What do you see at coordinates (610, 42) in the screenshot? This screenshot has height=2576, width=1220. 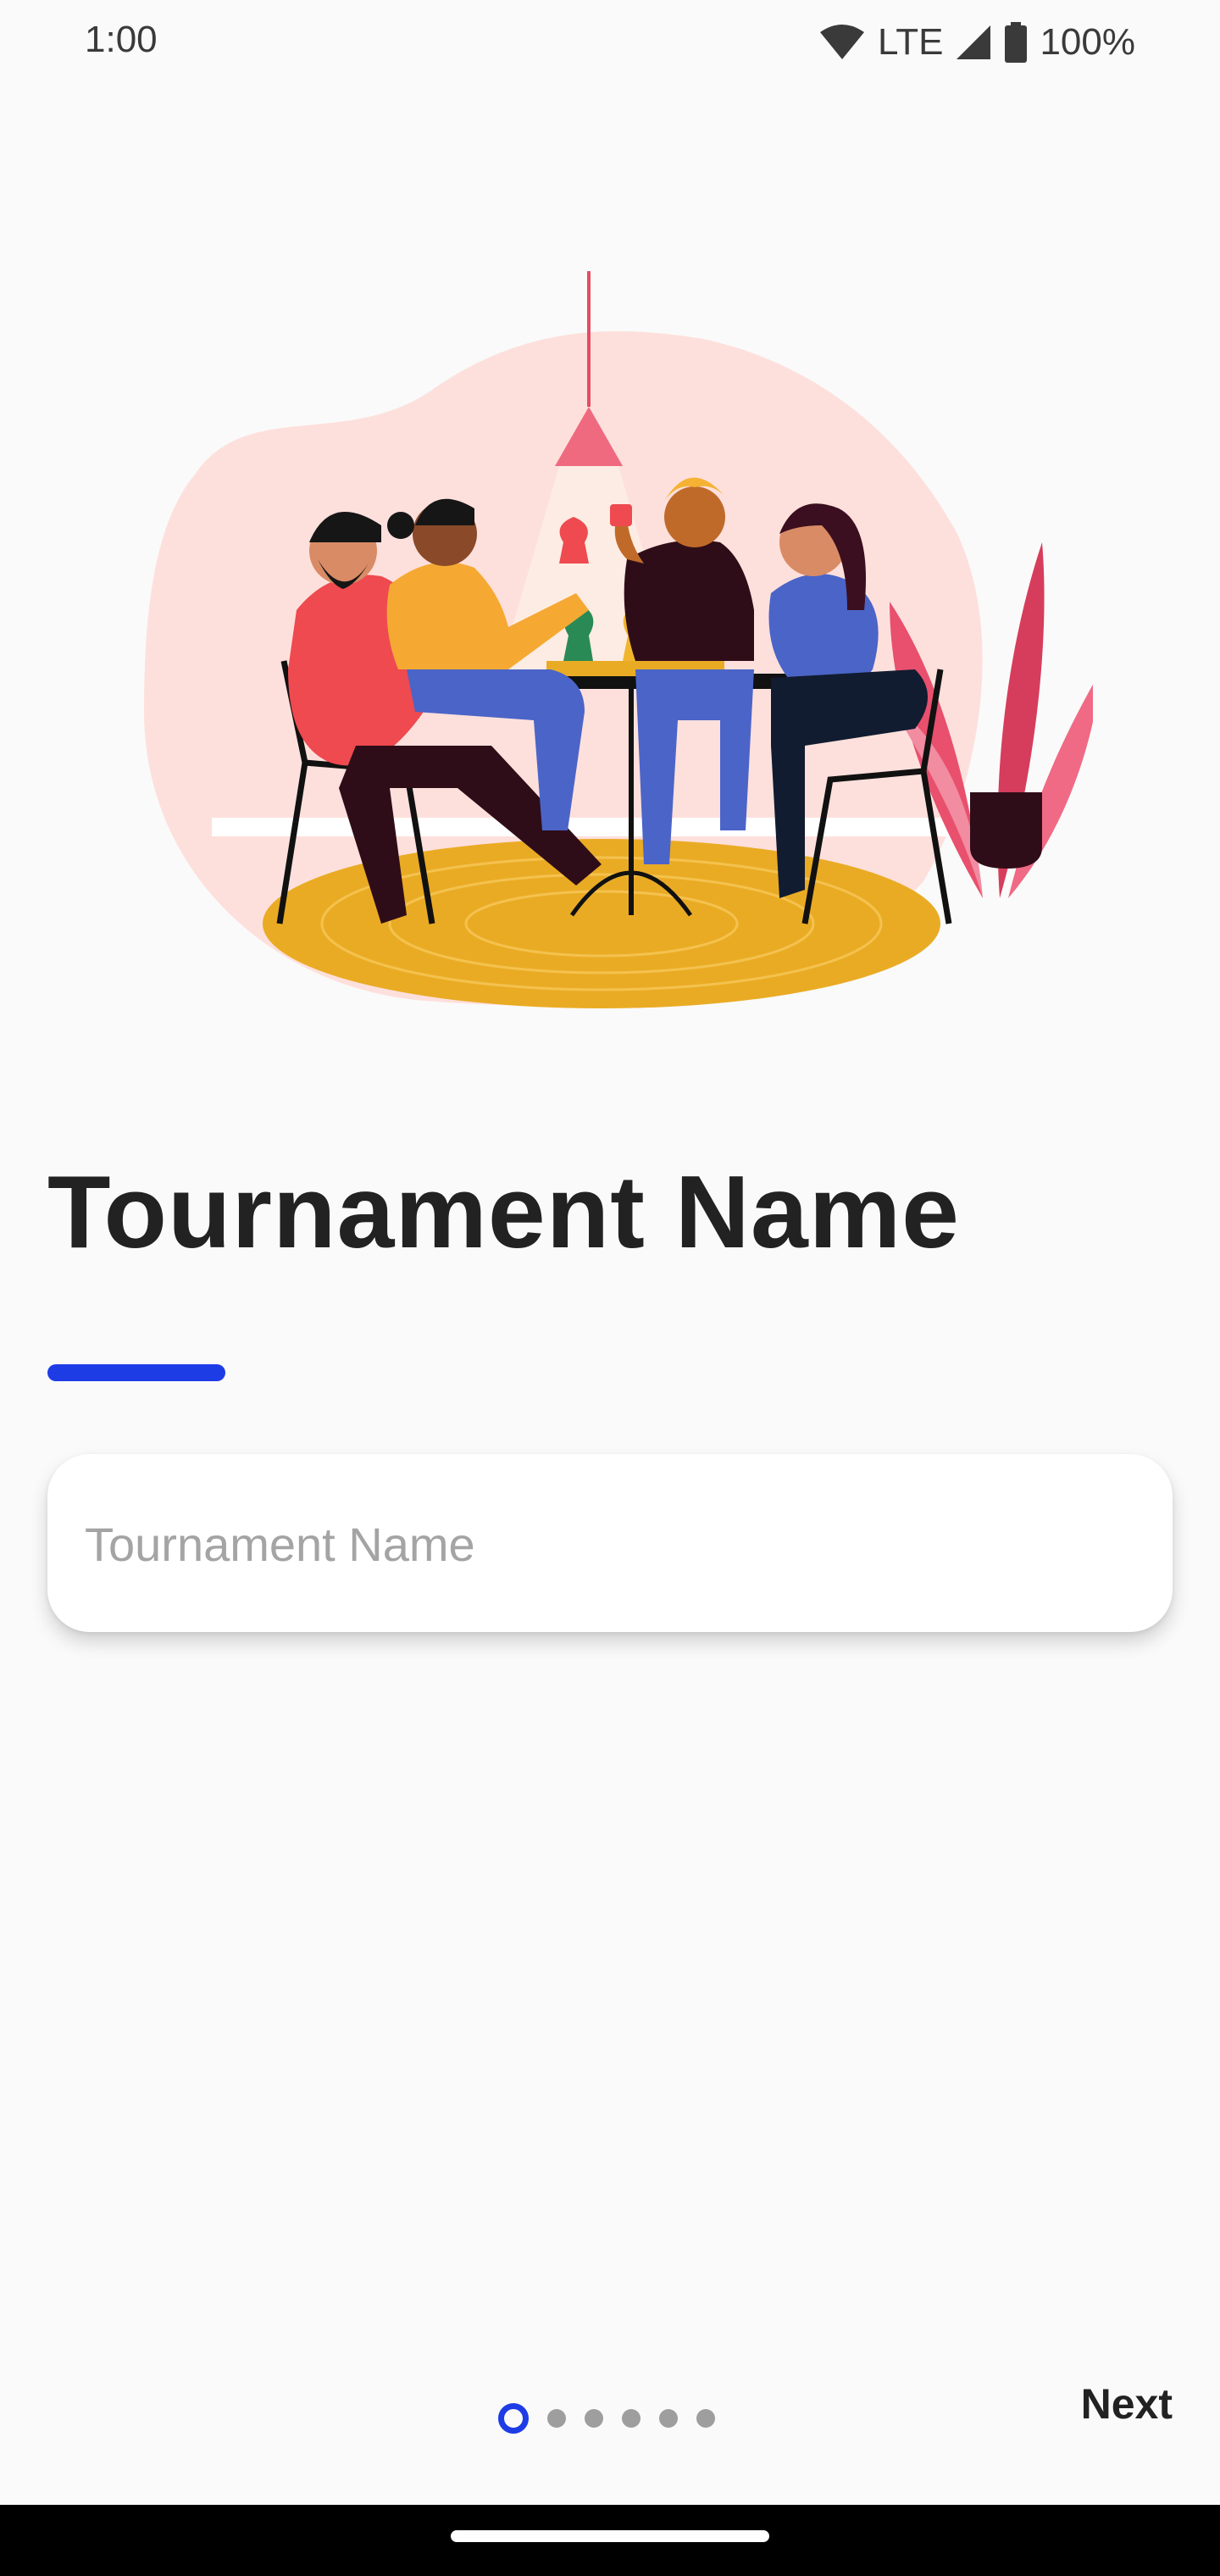 I see `status-bar: 1:00 LTE 100%` at bounding box center [610, 42].